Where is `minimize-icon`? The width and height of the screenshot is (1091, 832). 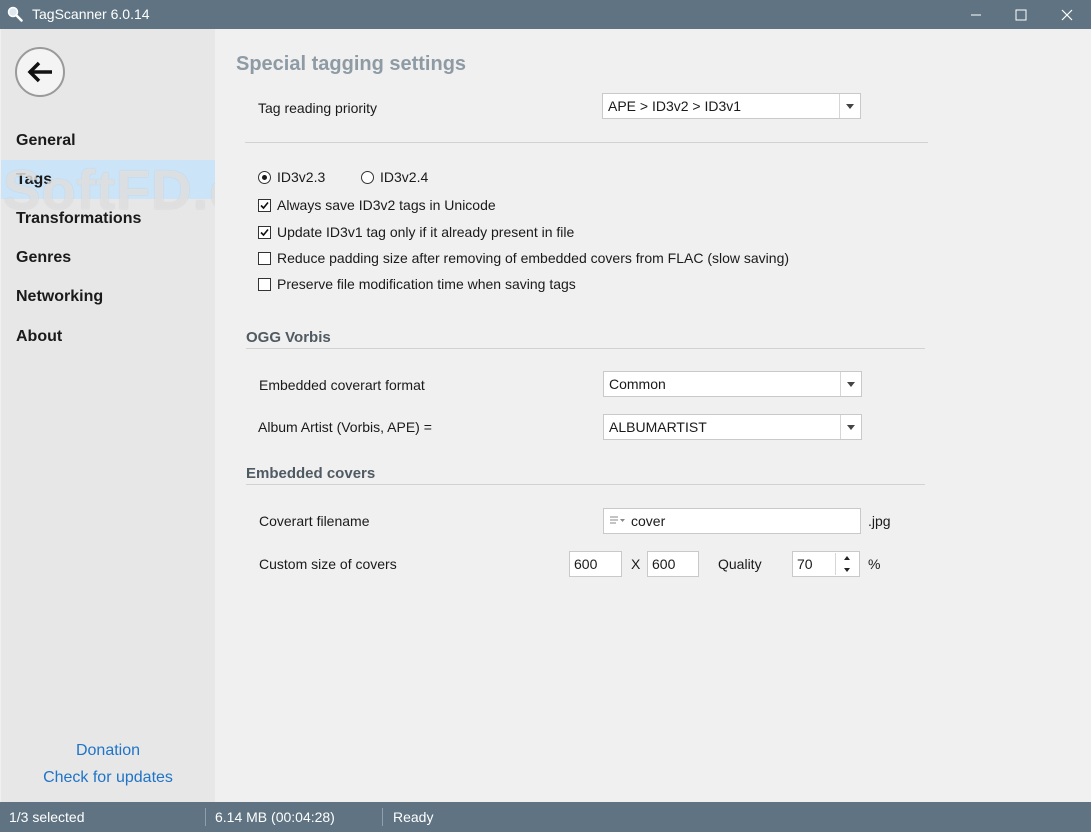 minimize-icon is located at coordinates (976, 14).